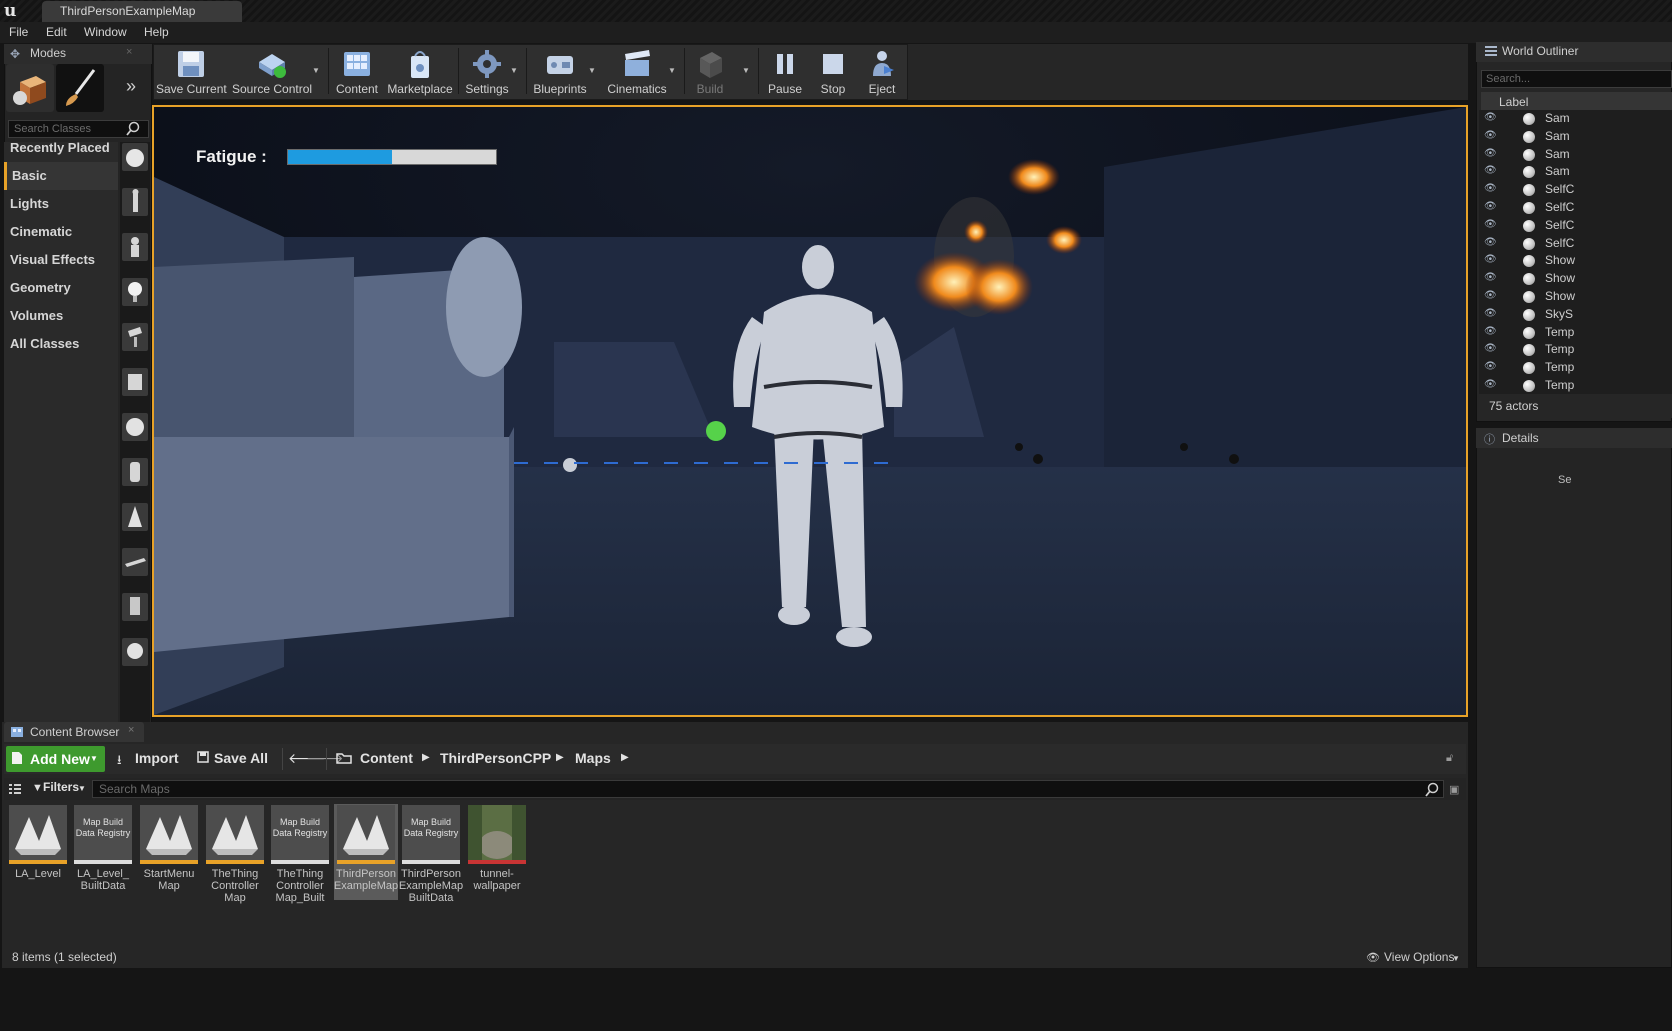 This screenshot has height=1031, width=1672. I want to click on build-button: Build, so click(710, 72).